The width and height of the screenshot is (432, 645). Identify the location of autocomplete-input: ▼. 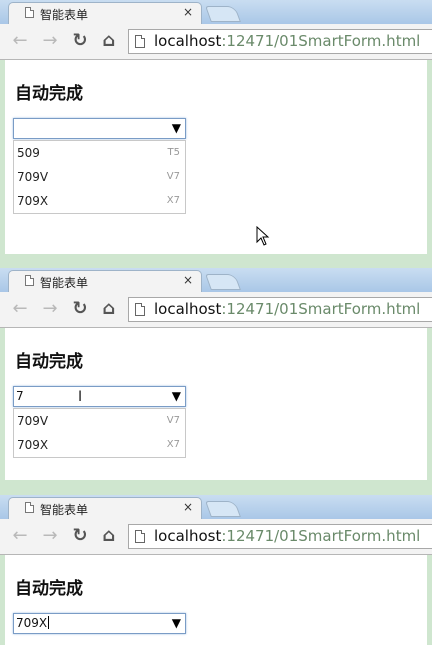
(99, 128).